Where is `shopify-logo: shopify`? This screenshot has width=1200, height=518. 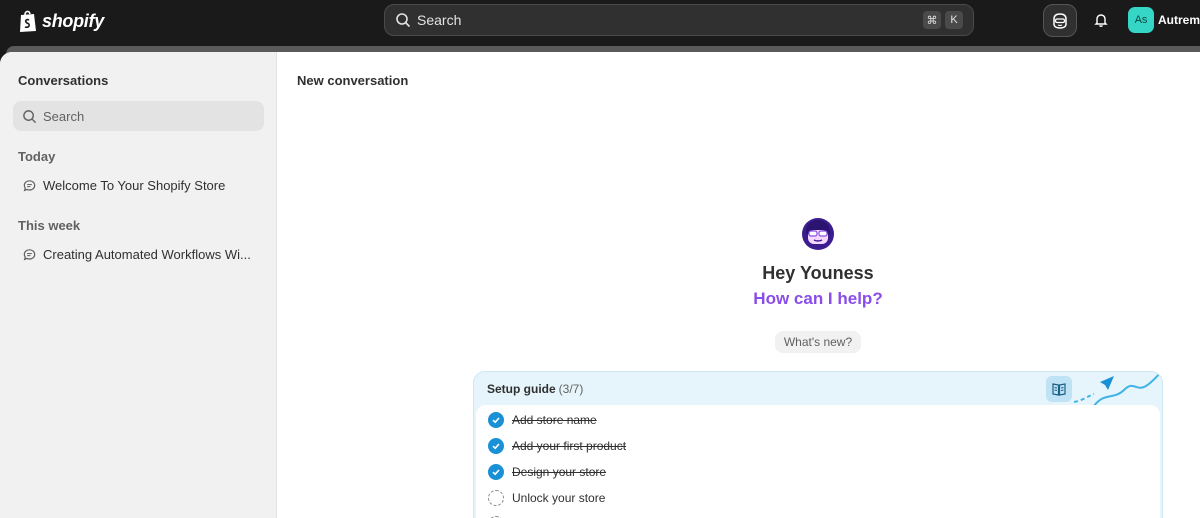 shopify-logo: shopify is located at coordinates (61, 21).